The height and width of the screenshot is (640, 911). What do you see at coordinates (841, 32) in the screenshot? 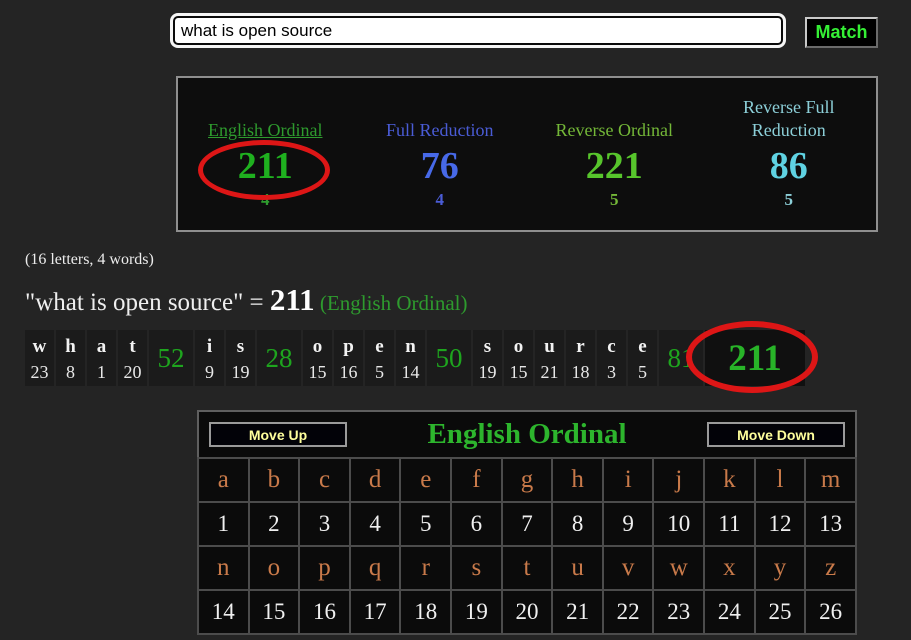
I see `match-button: Match` at bounding box center [841, 32].